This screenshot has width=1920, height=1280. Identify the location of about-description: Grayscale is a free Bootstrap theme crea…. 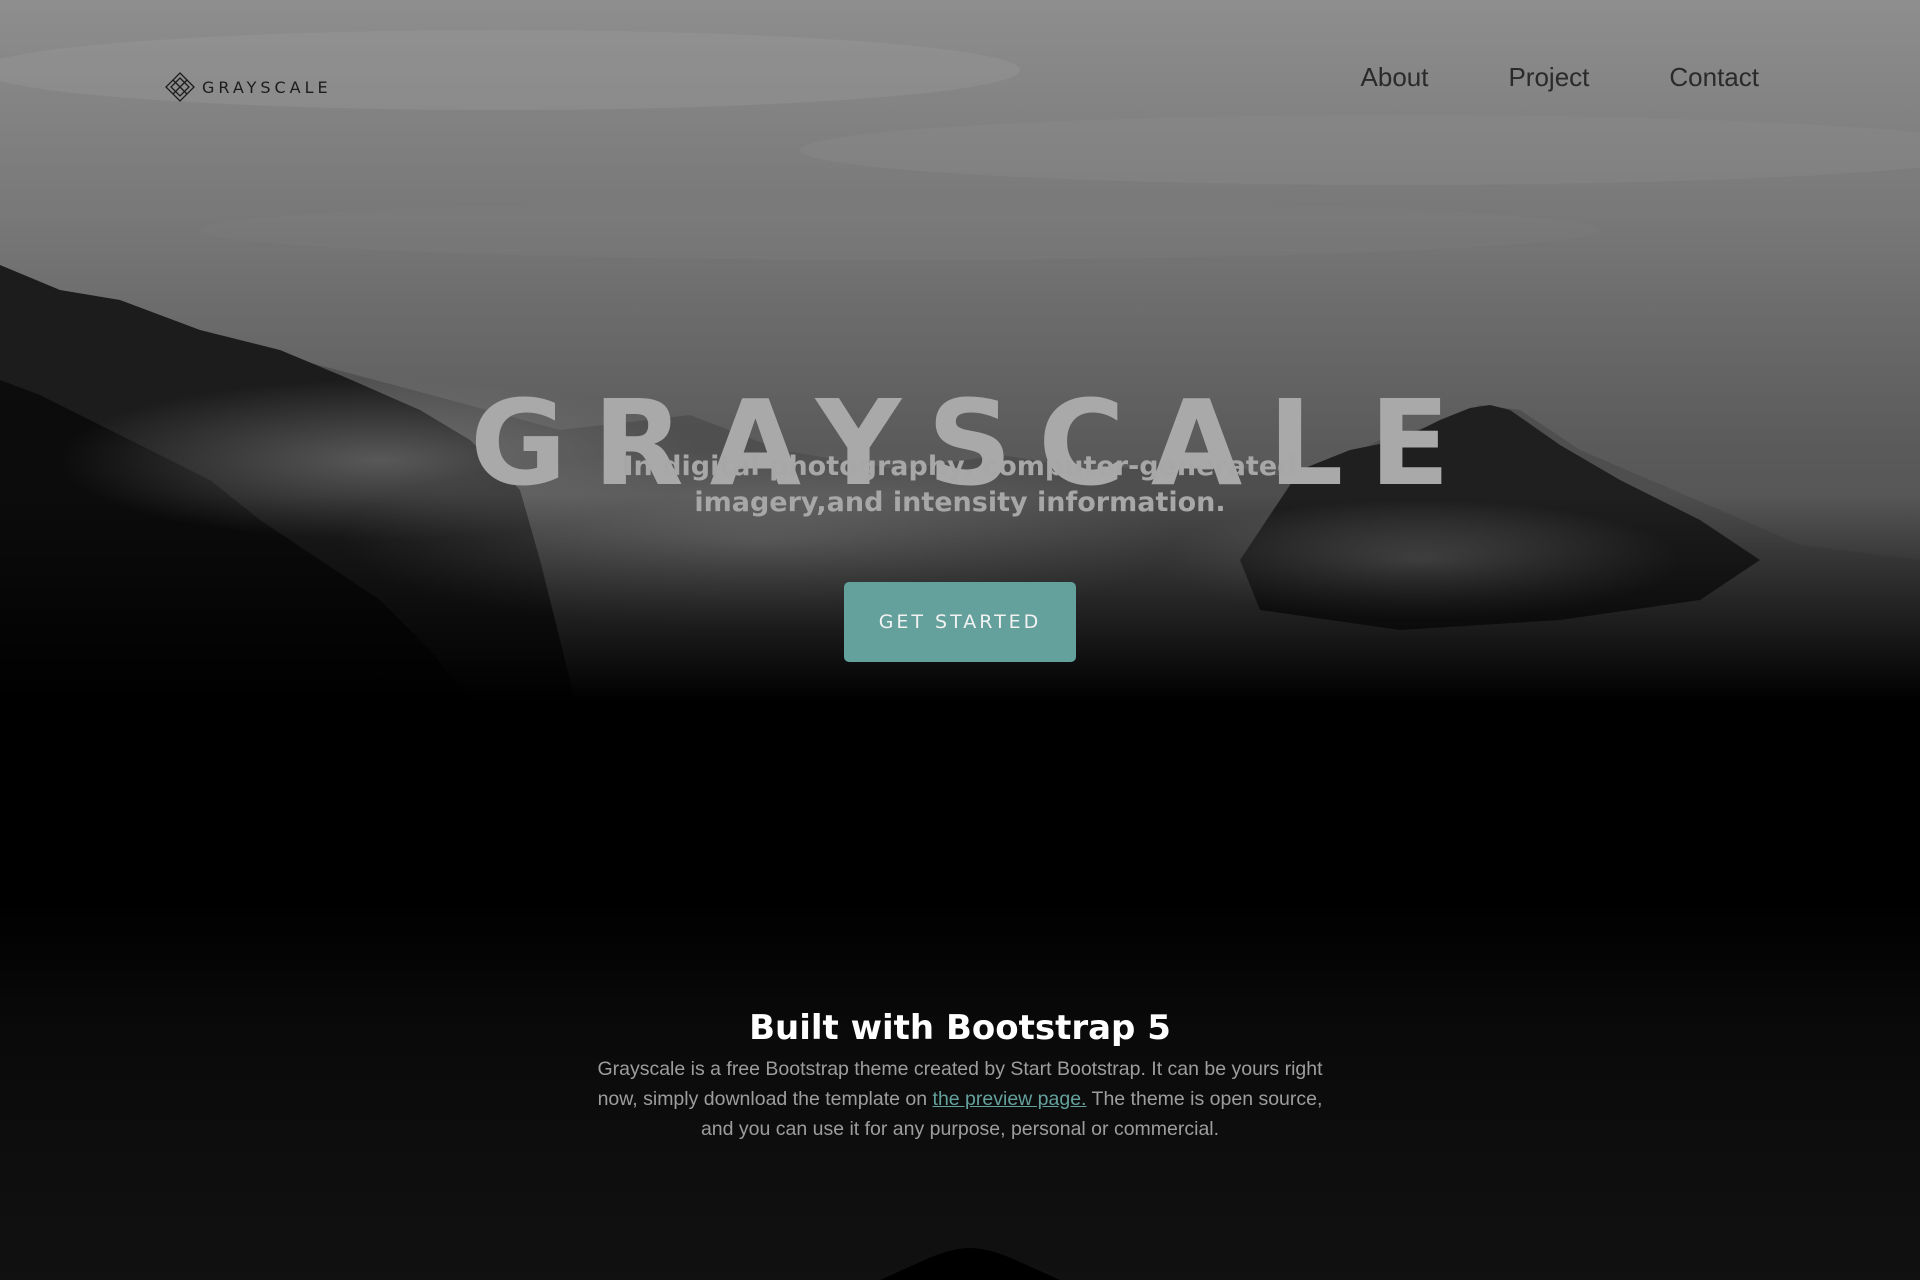
(960, 1099).